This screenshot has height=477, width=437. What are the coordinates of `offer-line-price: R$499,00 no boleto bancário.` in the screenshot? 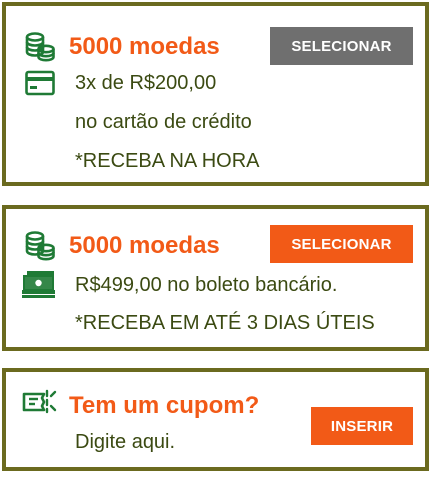 It's located at (206, 285).